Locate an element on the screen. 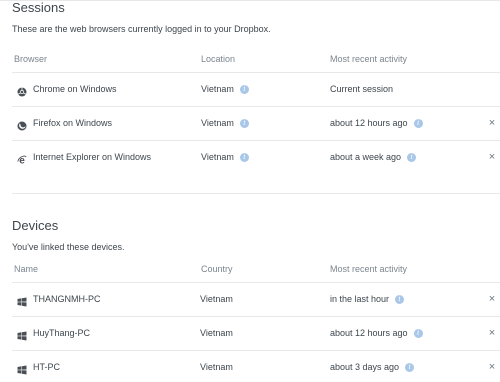 The height and width of the screenshot is (382, 500). name-column-header: Name is located at coordinates (26, 269).